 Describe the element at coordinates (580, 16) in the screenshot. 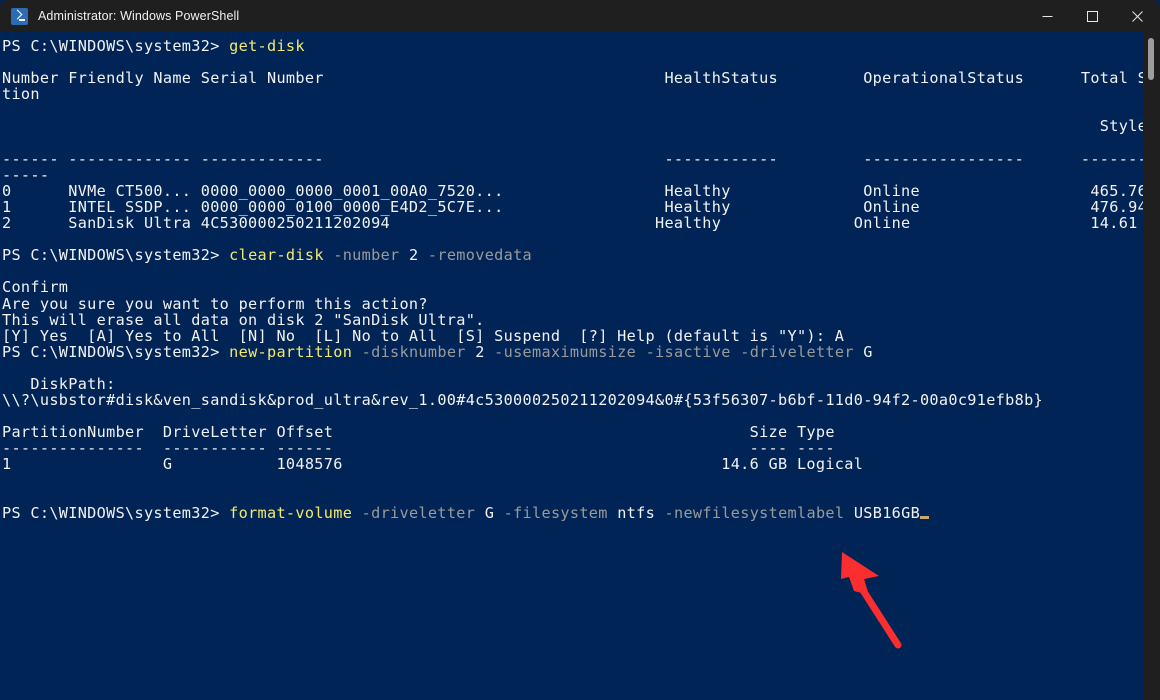

I see `title-bar: Administrator: Windows PowerShell` at that location.